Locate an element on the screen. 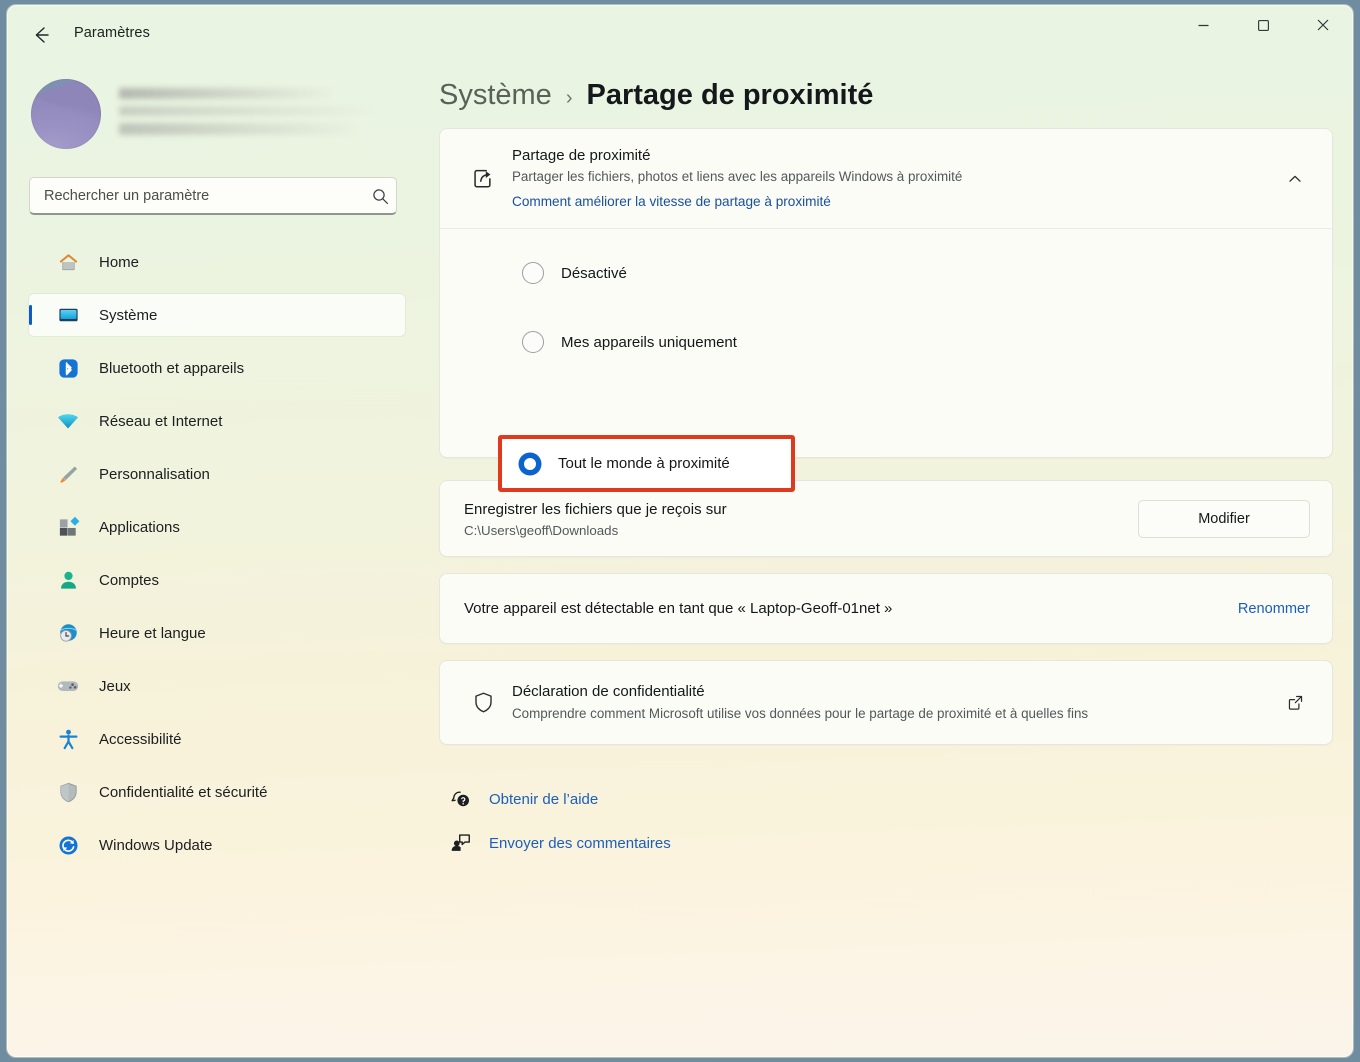  account-tile is located at coordinates (217, 107).